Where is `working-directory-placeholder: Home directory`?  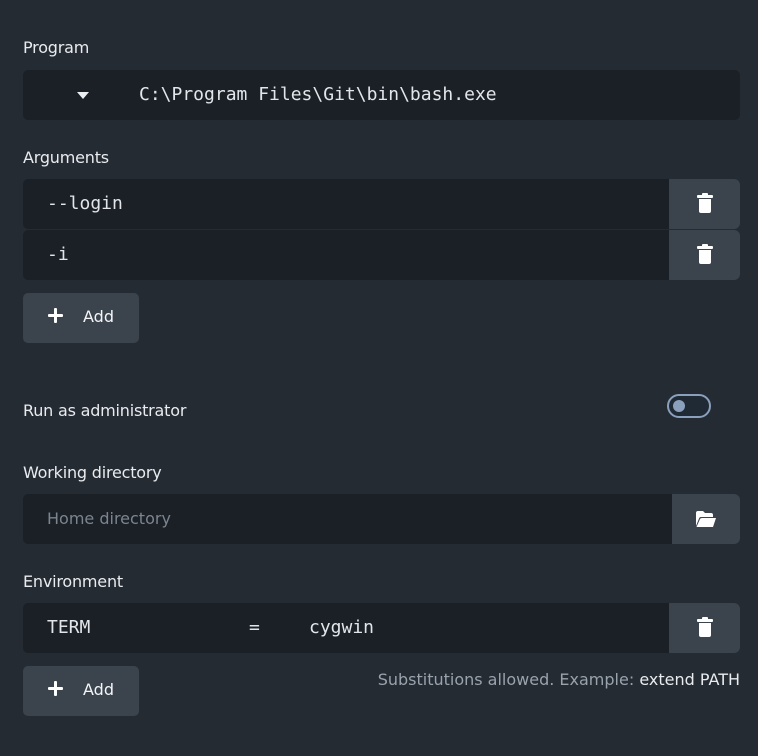 working-directory-placeholder: Home directory is located at coordinates (109, 518).